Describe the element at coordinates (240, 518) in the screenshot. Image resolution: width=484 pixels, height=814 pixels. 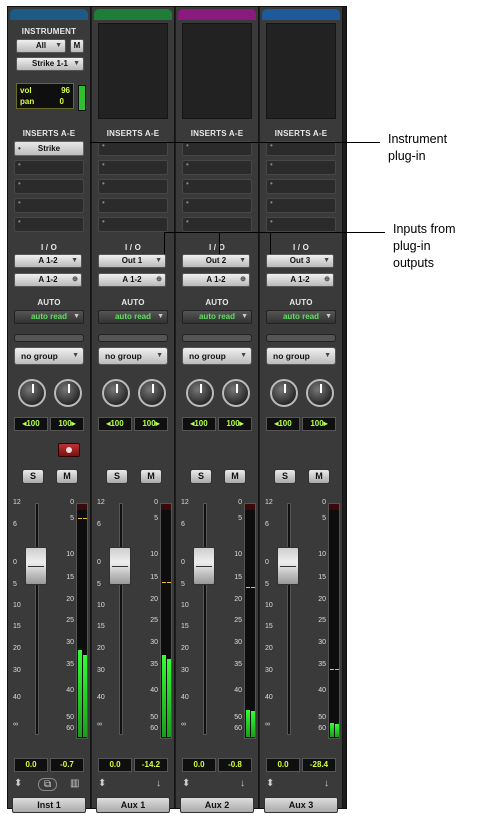
I see `meter-scale-tick: 5` at that location.